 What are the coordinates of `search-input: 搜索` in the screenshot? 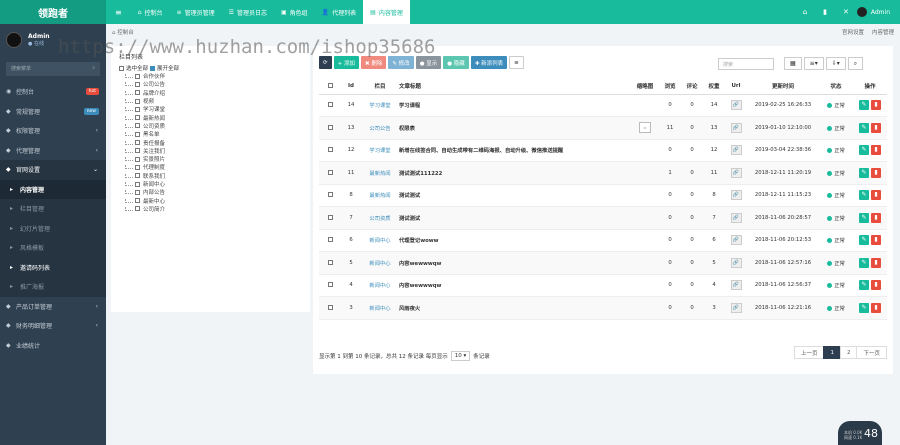 It's located at (746, 64).